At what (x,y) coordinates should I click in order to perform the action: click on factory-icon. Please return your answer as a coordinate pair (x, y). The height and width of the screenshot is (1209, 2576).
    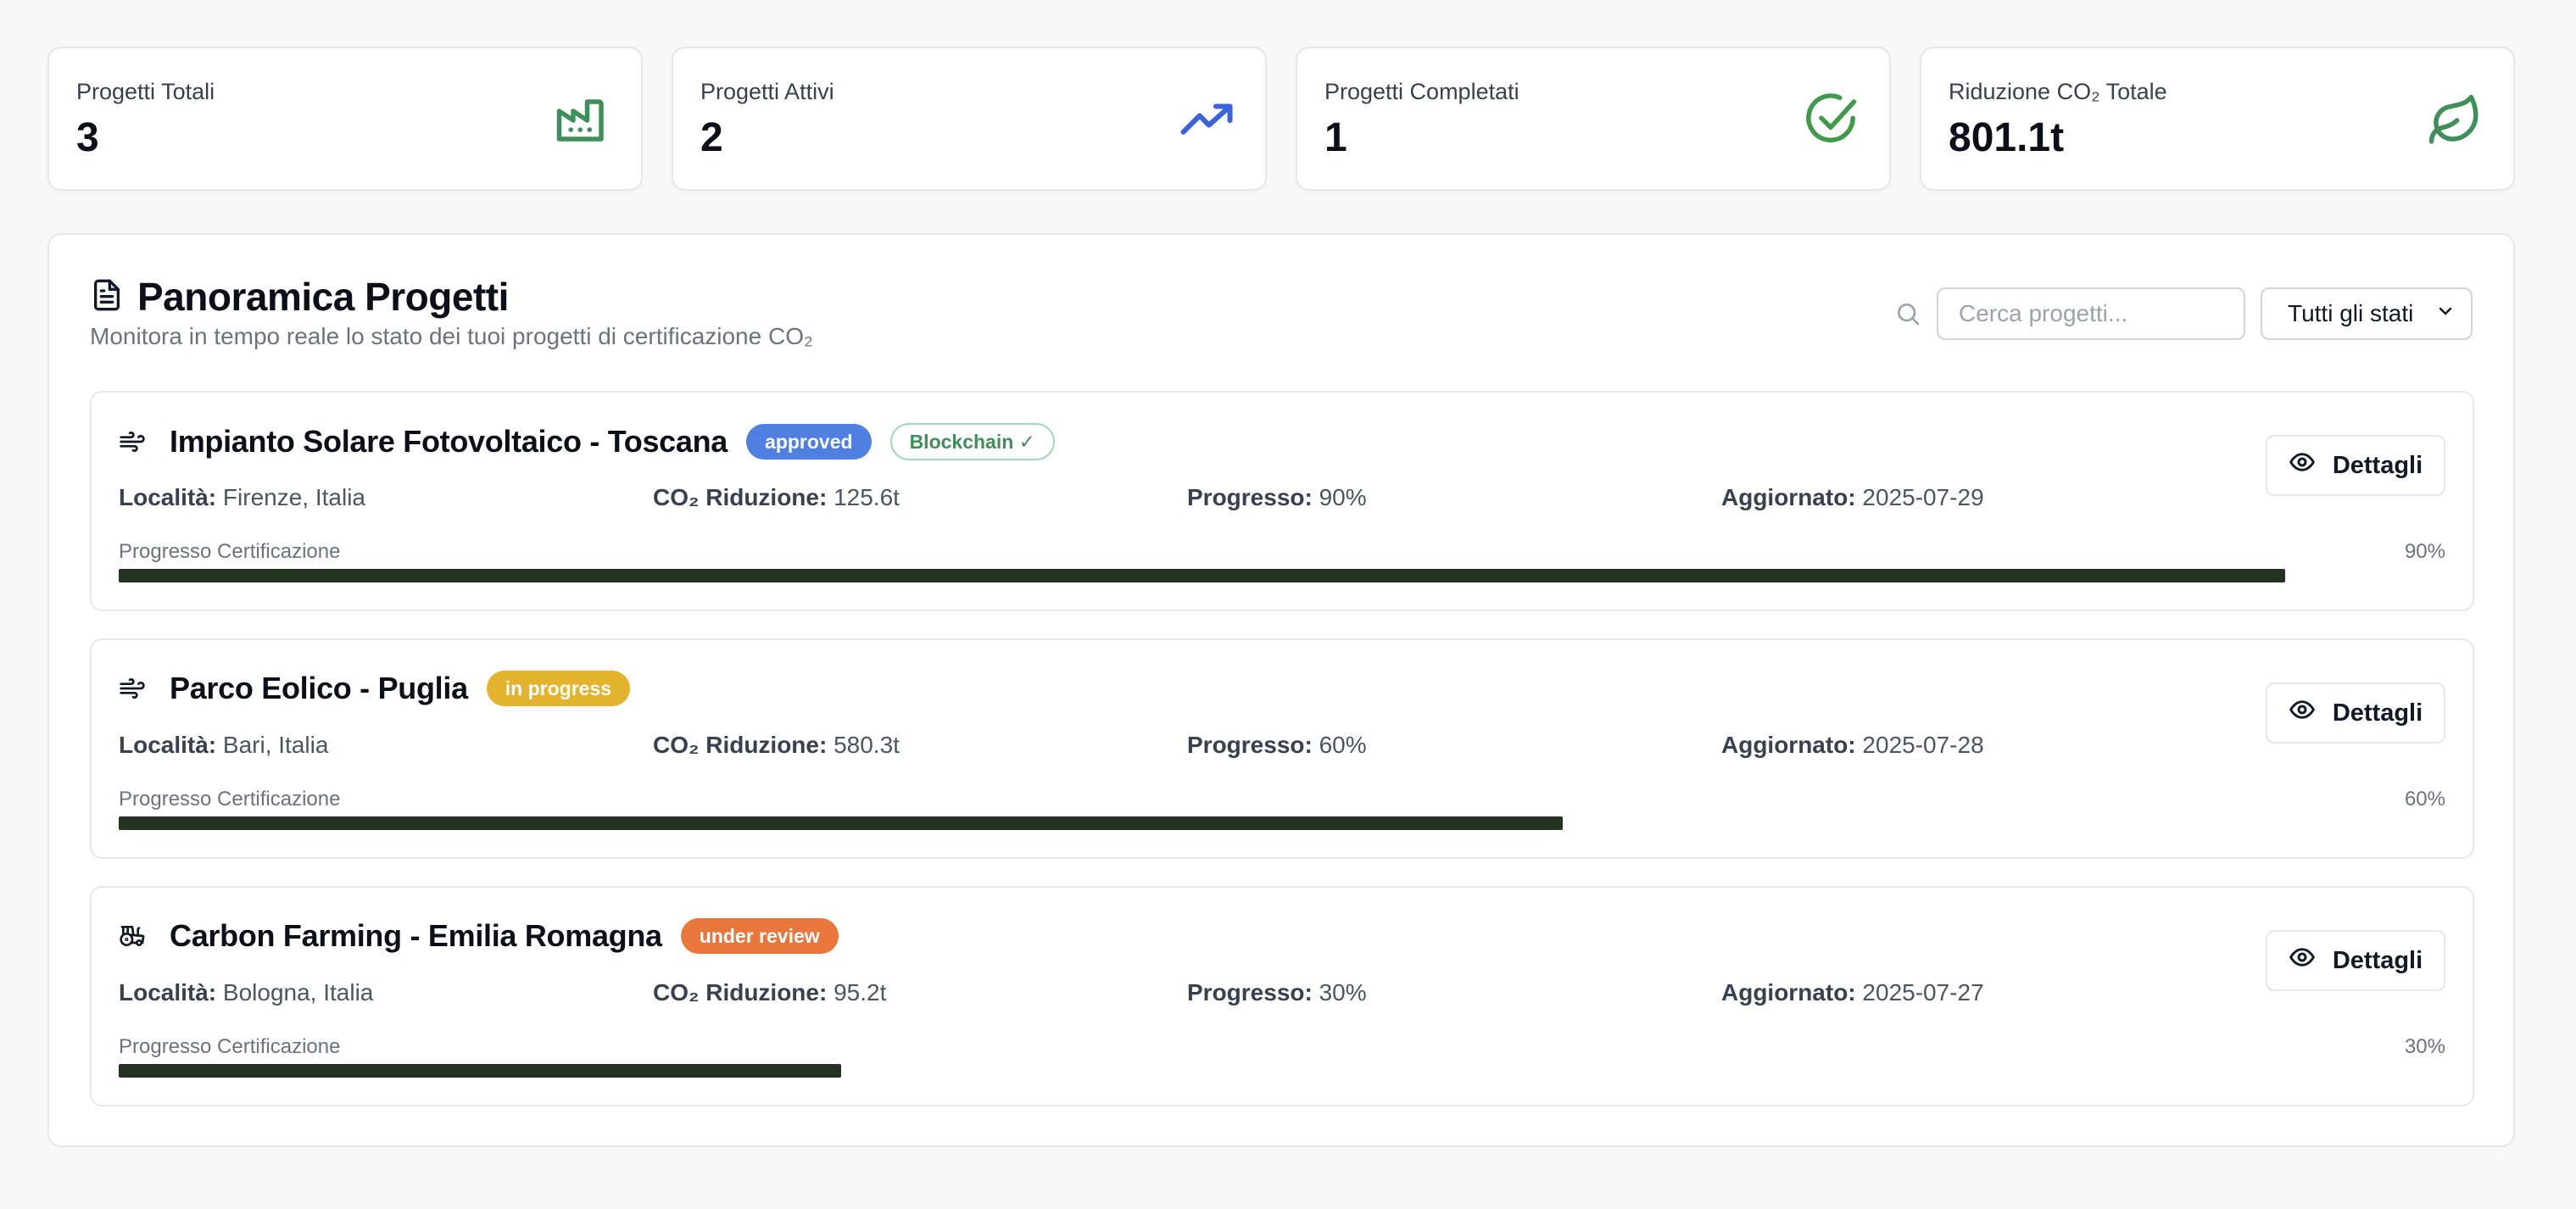
    Looking at the image, I should click on (583, 120).